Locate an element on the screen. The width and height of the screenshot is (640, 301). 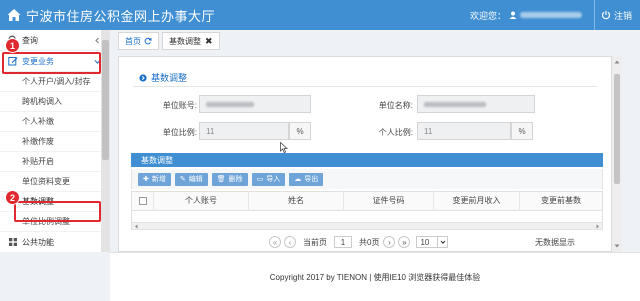
step-badge-2: 2 is located at coordinates (12, 197).